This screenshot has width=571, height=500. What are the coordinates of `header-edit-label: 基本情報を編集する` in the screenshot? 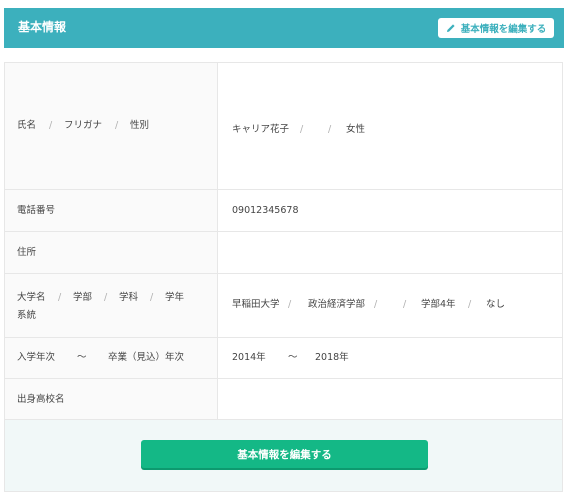 It's located at (503, 29).